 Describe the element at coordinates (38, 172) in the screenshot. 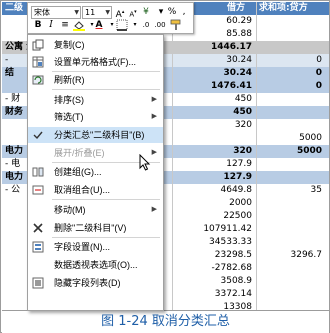

I see `group-icon` at that location.